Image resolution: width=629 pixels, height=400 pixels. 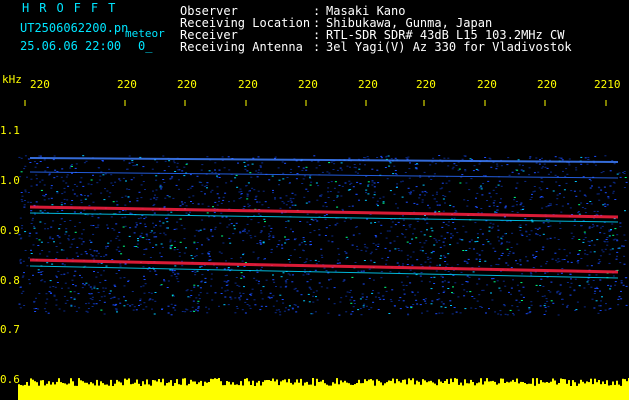 I want to click on counter-label: 0_, so click(x=145, y=46).